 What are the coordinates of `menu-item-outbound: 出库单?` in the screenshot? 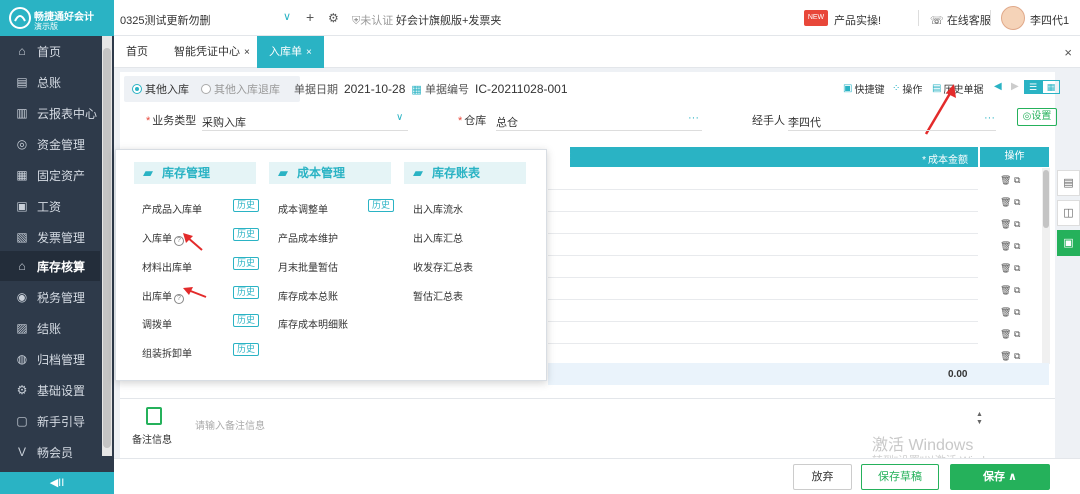 It's located at (163, 296).